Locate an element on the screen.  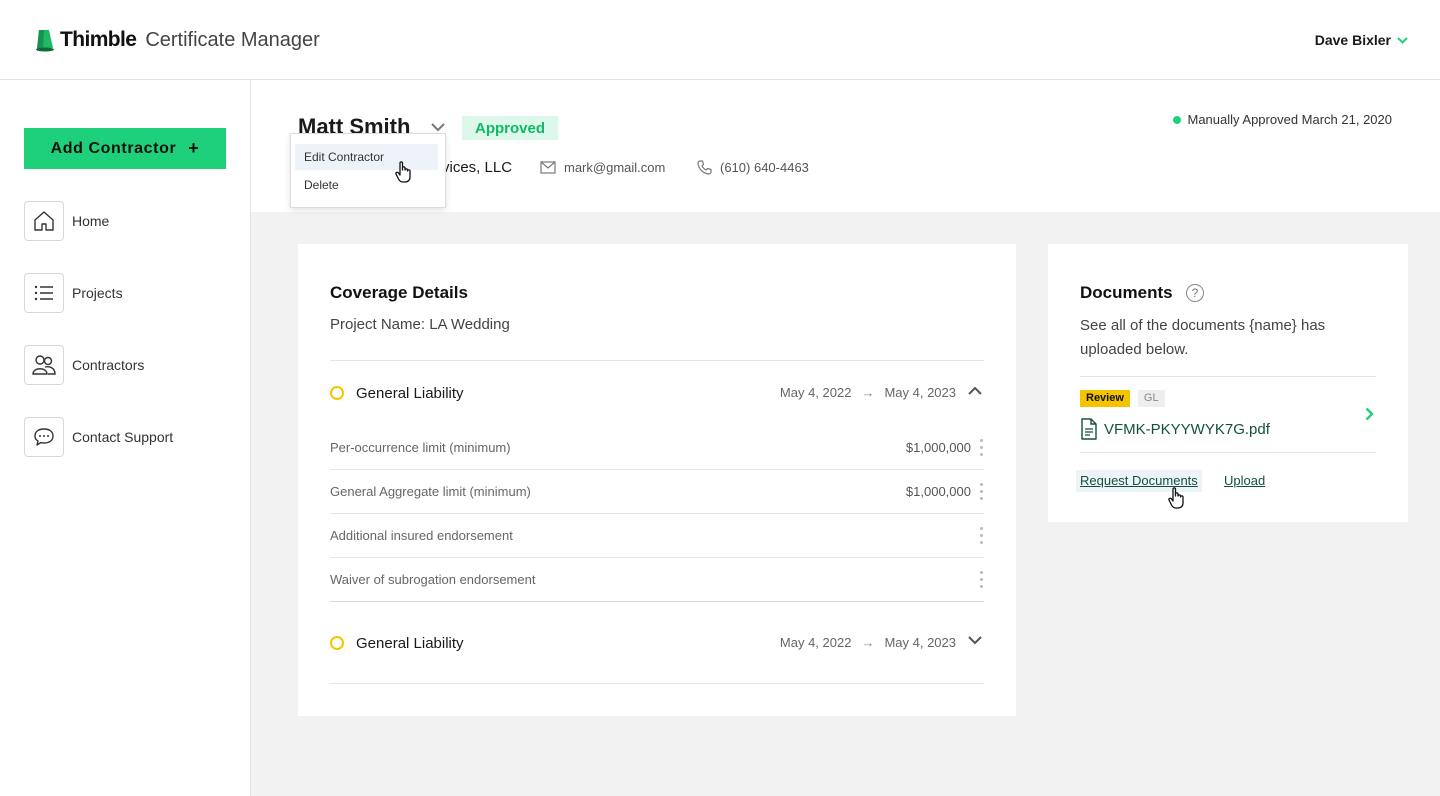
limit-row: Additional insured endorsement is located at coordinates (657, 536).